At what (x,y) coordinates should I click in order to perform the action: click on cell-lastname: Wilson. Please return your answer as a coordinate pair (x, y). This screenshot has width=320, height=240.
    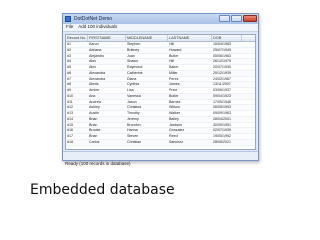
    Looking at the image, I should click on (174, 107).